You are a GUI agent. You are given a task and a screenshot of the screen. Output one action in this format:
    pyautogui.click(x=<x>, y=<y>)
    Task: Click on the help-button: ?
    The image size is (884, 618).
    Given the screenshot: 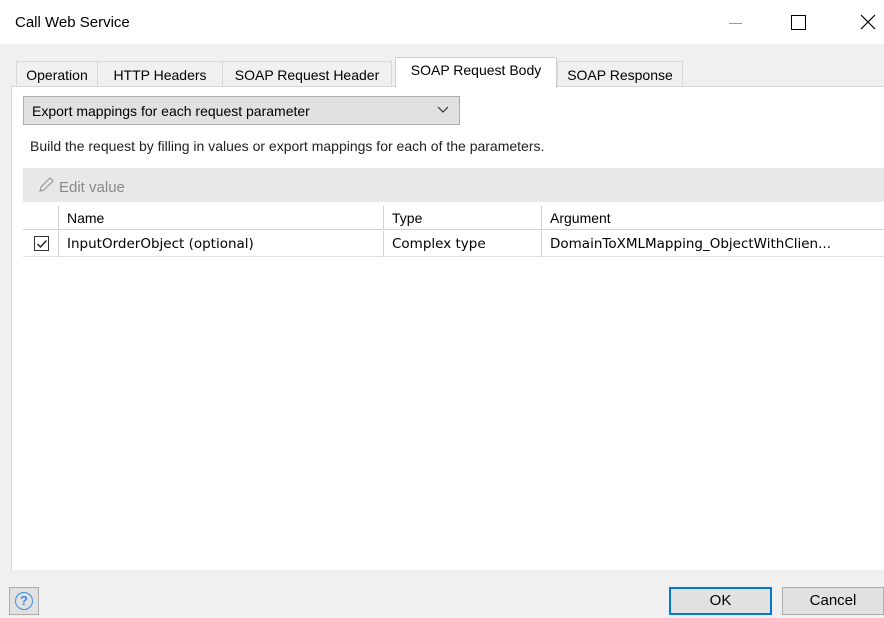 What is the action you would take?
    pyautogui.click(x=24, y=601)
    